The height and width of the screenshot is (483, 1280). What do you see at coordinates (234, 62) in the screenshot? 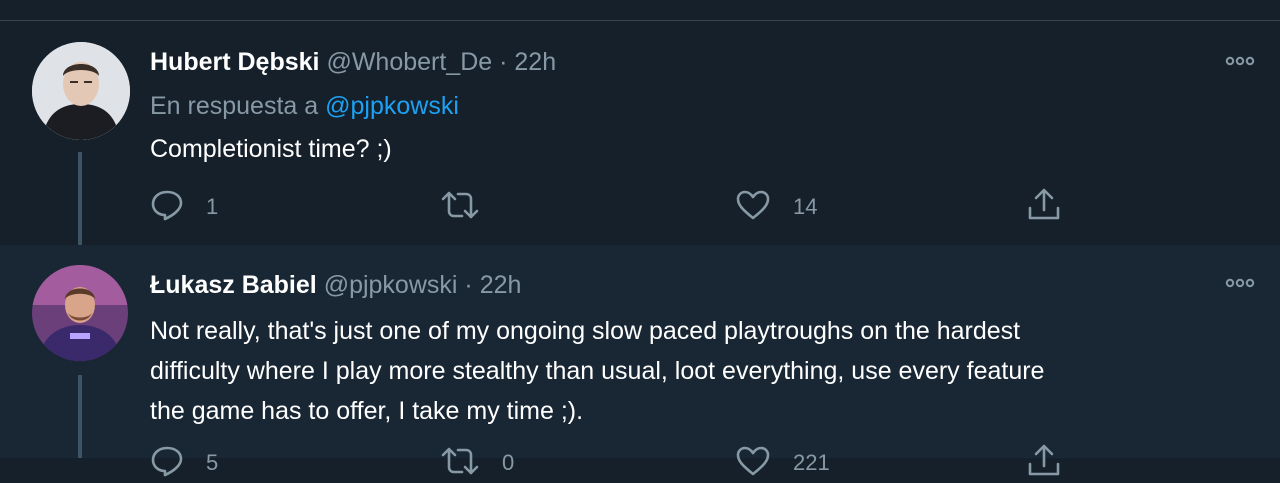
I see `author-name: Hubert Dębski` at bounding box center [234, 62].